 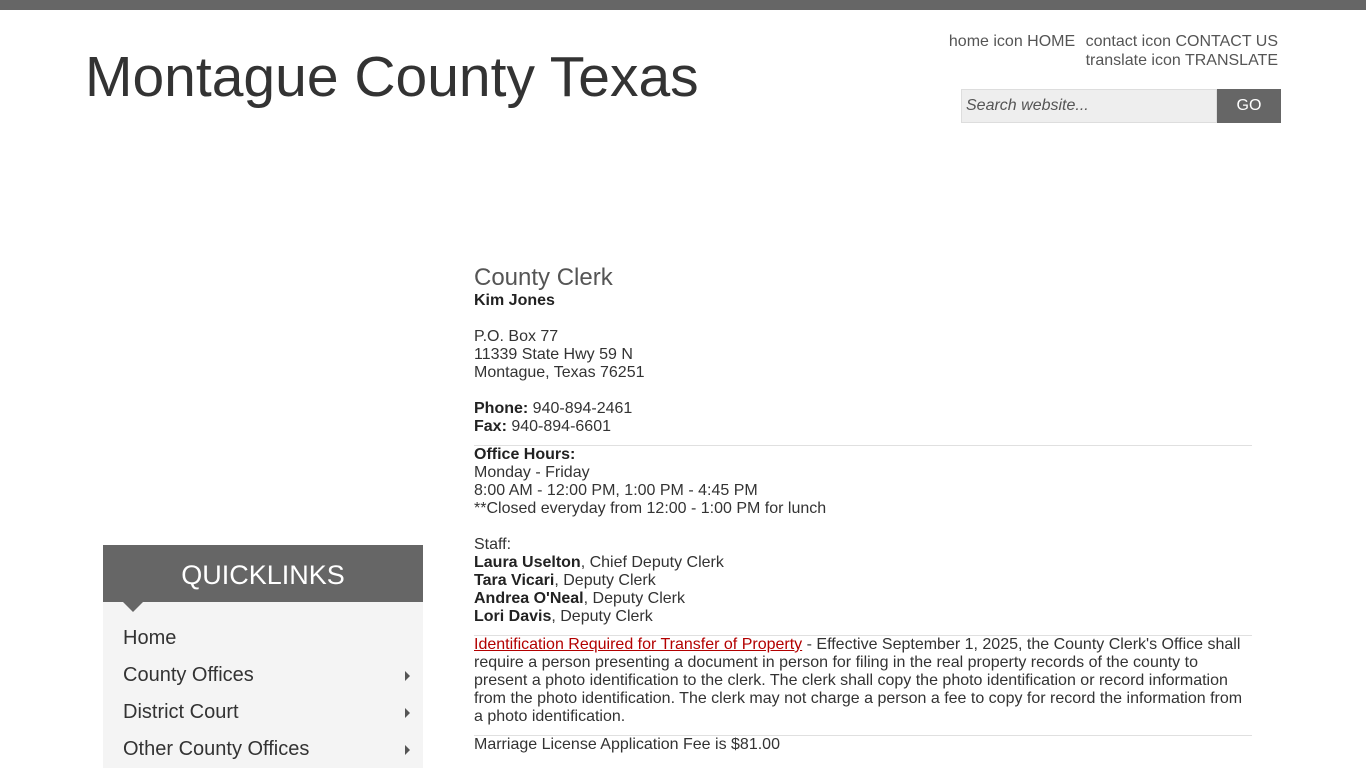 I want to click on contact-link: contact icon CONTACT US, so click(x=1182, y=41).